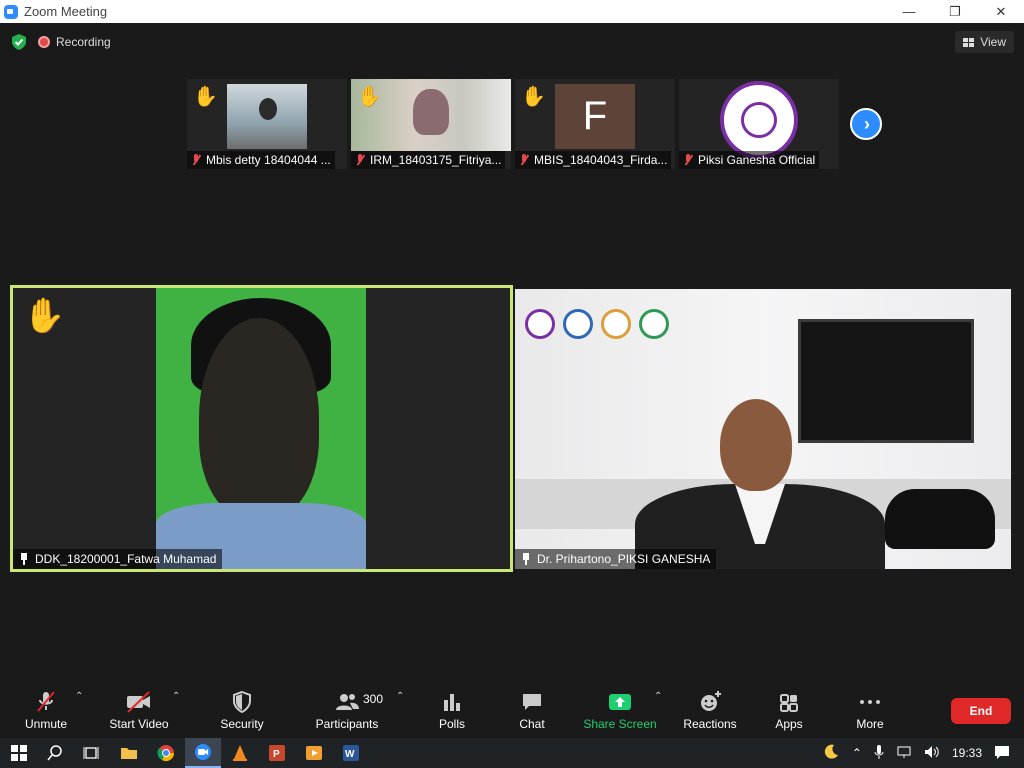 The image size is (1024, 768). What do you see at coordinates (452, 711) in the screenshot?
I see `polls-button: Polls` at bounding box center [452, 711].